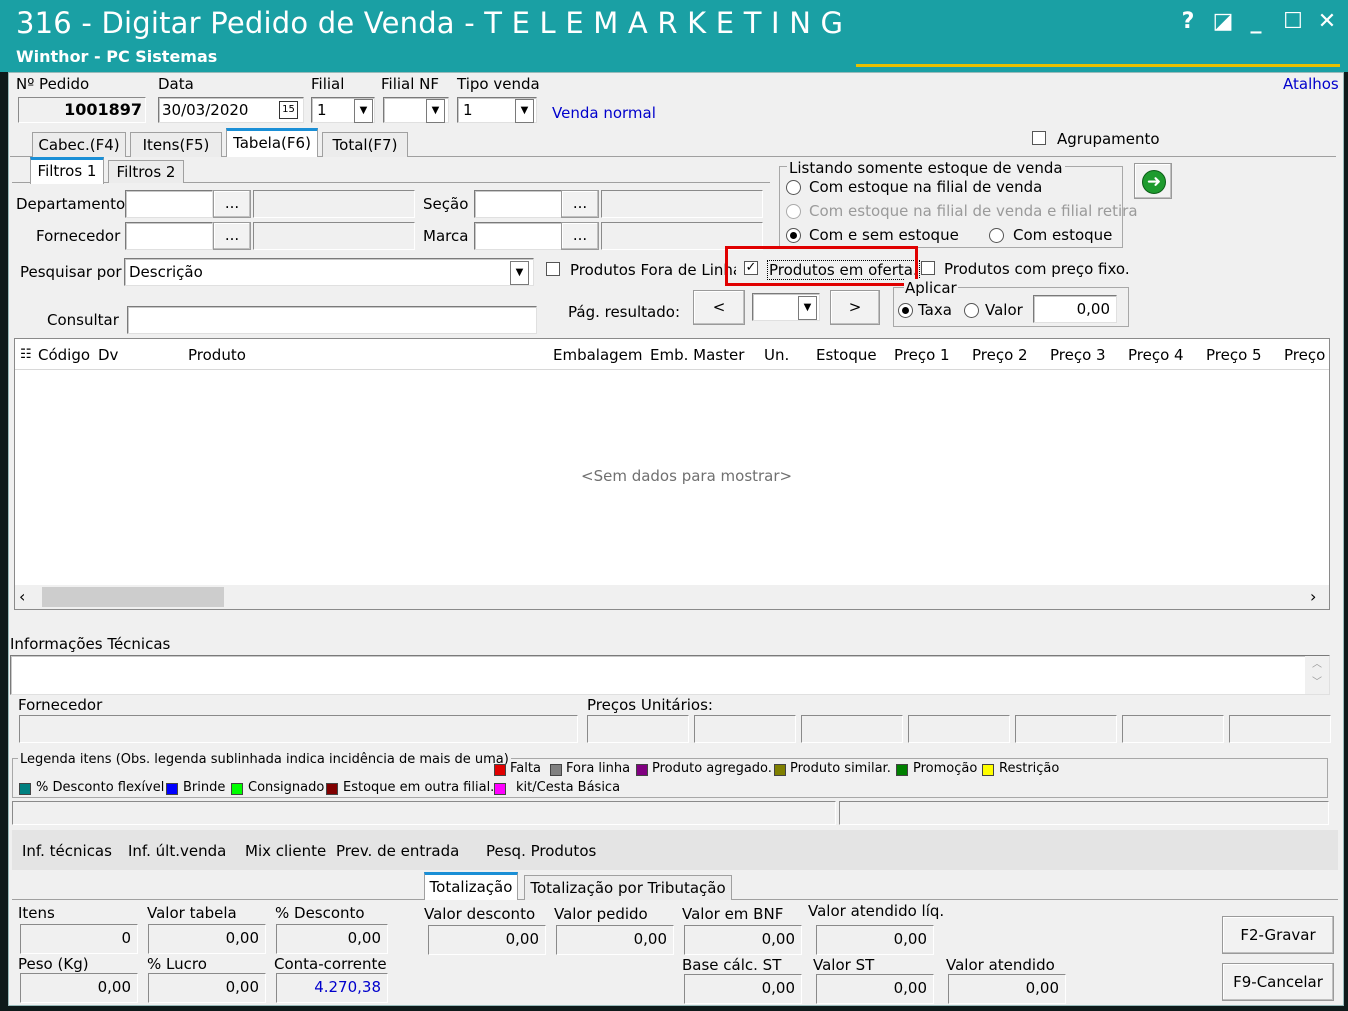 The image size is (1348, 1011). What do you see at coordinates (556, 770) in the screenshot?
I see `legend-swatch-fora-linha` at bounding box center [556, 770].